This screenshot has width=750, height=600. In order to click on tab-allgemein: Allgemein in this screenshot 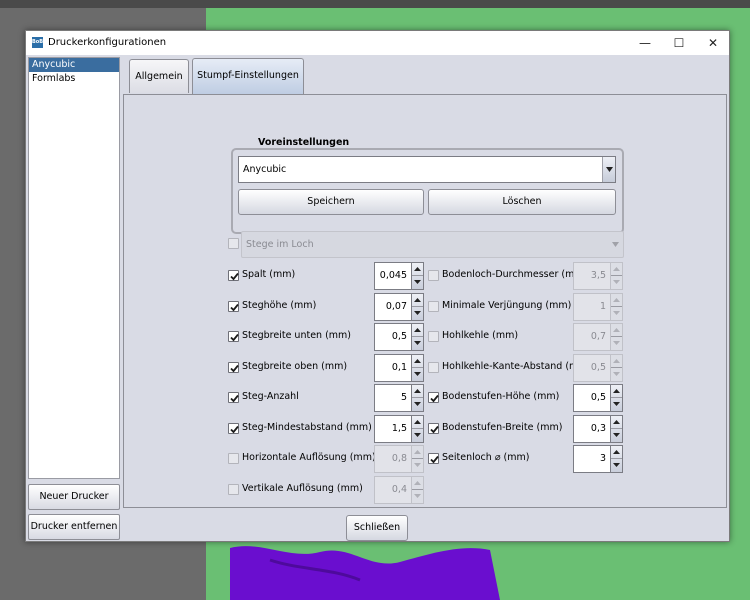, I will do `click(159, 76)`.